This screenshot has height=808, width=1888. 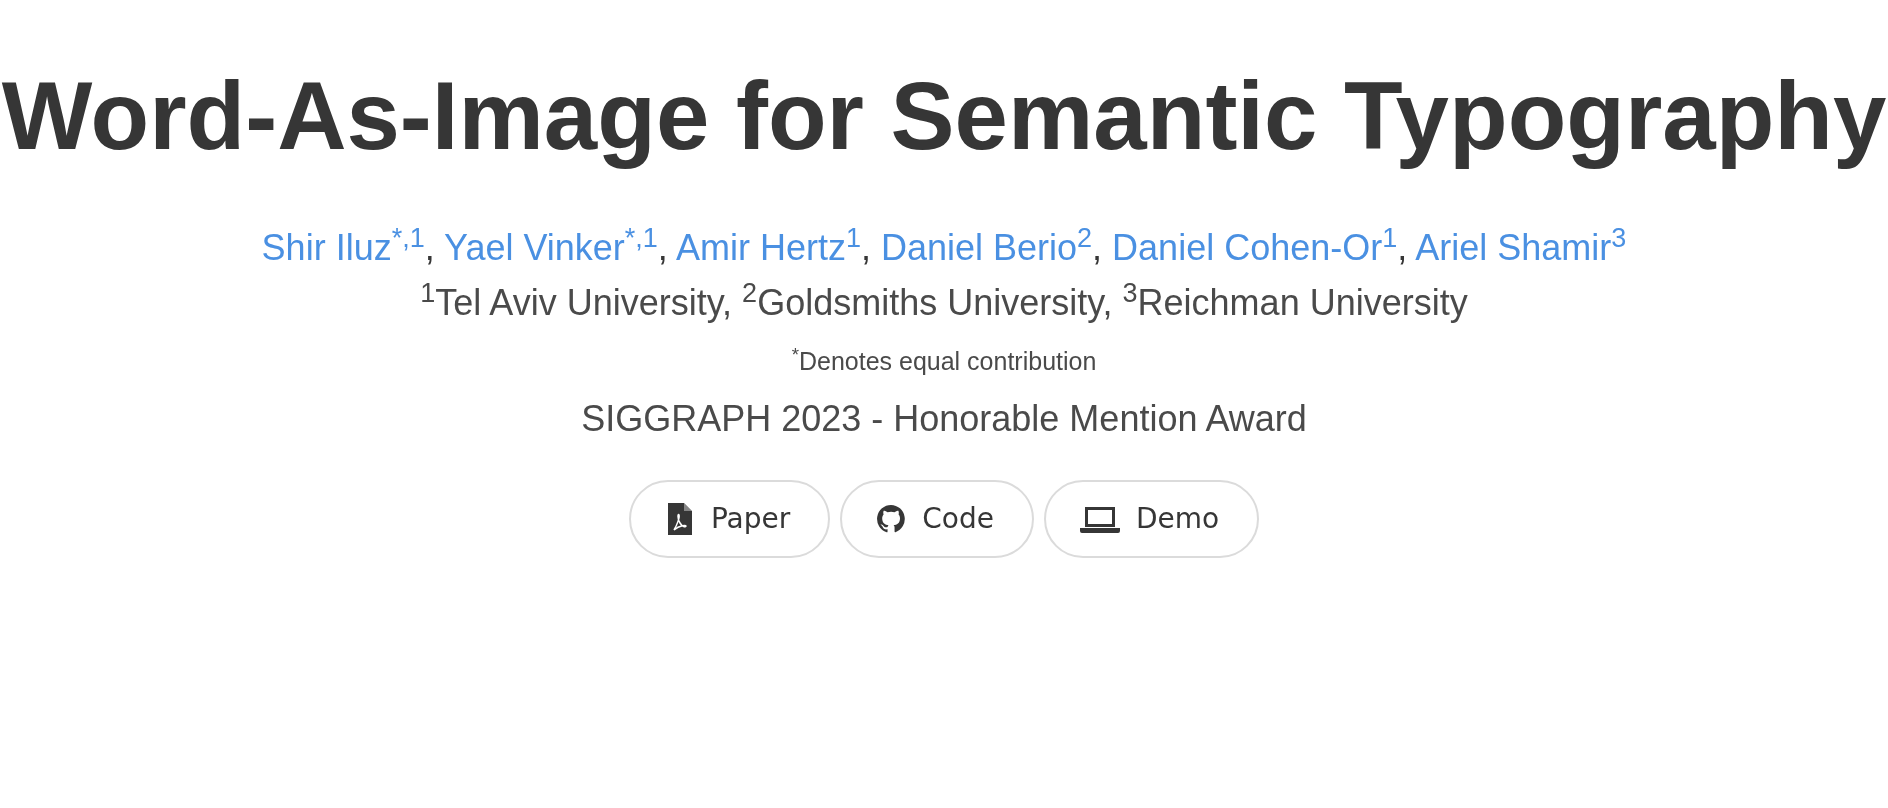 What do you see at coordinates (551, 248) in the screenshot?
I see `author-link: Yael Vinker$^{*,1}$` at bounding box center [551, 248].